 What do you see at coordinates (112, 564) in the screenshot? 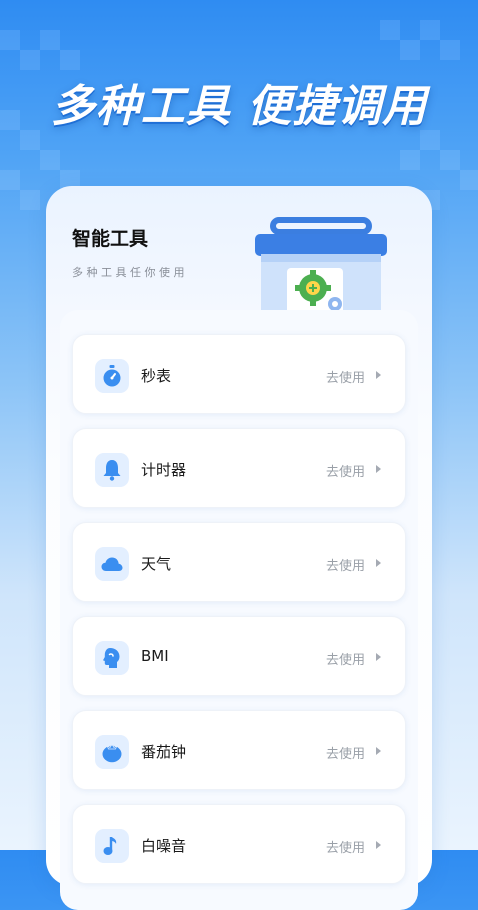
I see `cloud-icon` at bounding box center [112, 564].